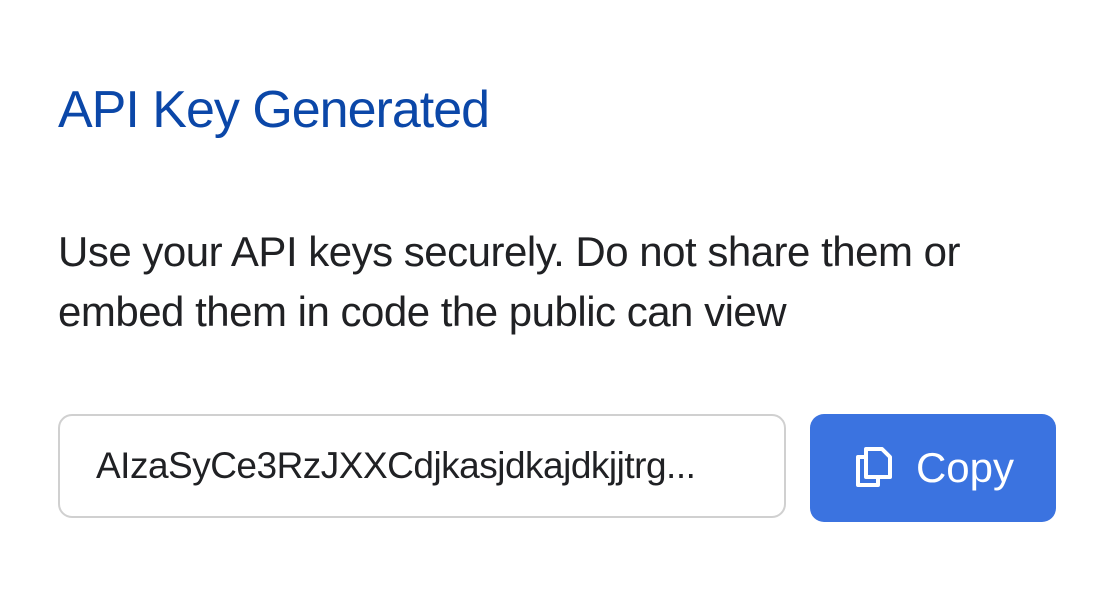 Image resolution: width=1114 pixels, height=600 pixels. I want to click on copy-button: Copy, so click(933, 468).